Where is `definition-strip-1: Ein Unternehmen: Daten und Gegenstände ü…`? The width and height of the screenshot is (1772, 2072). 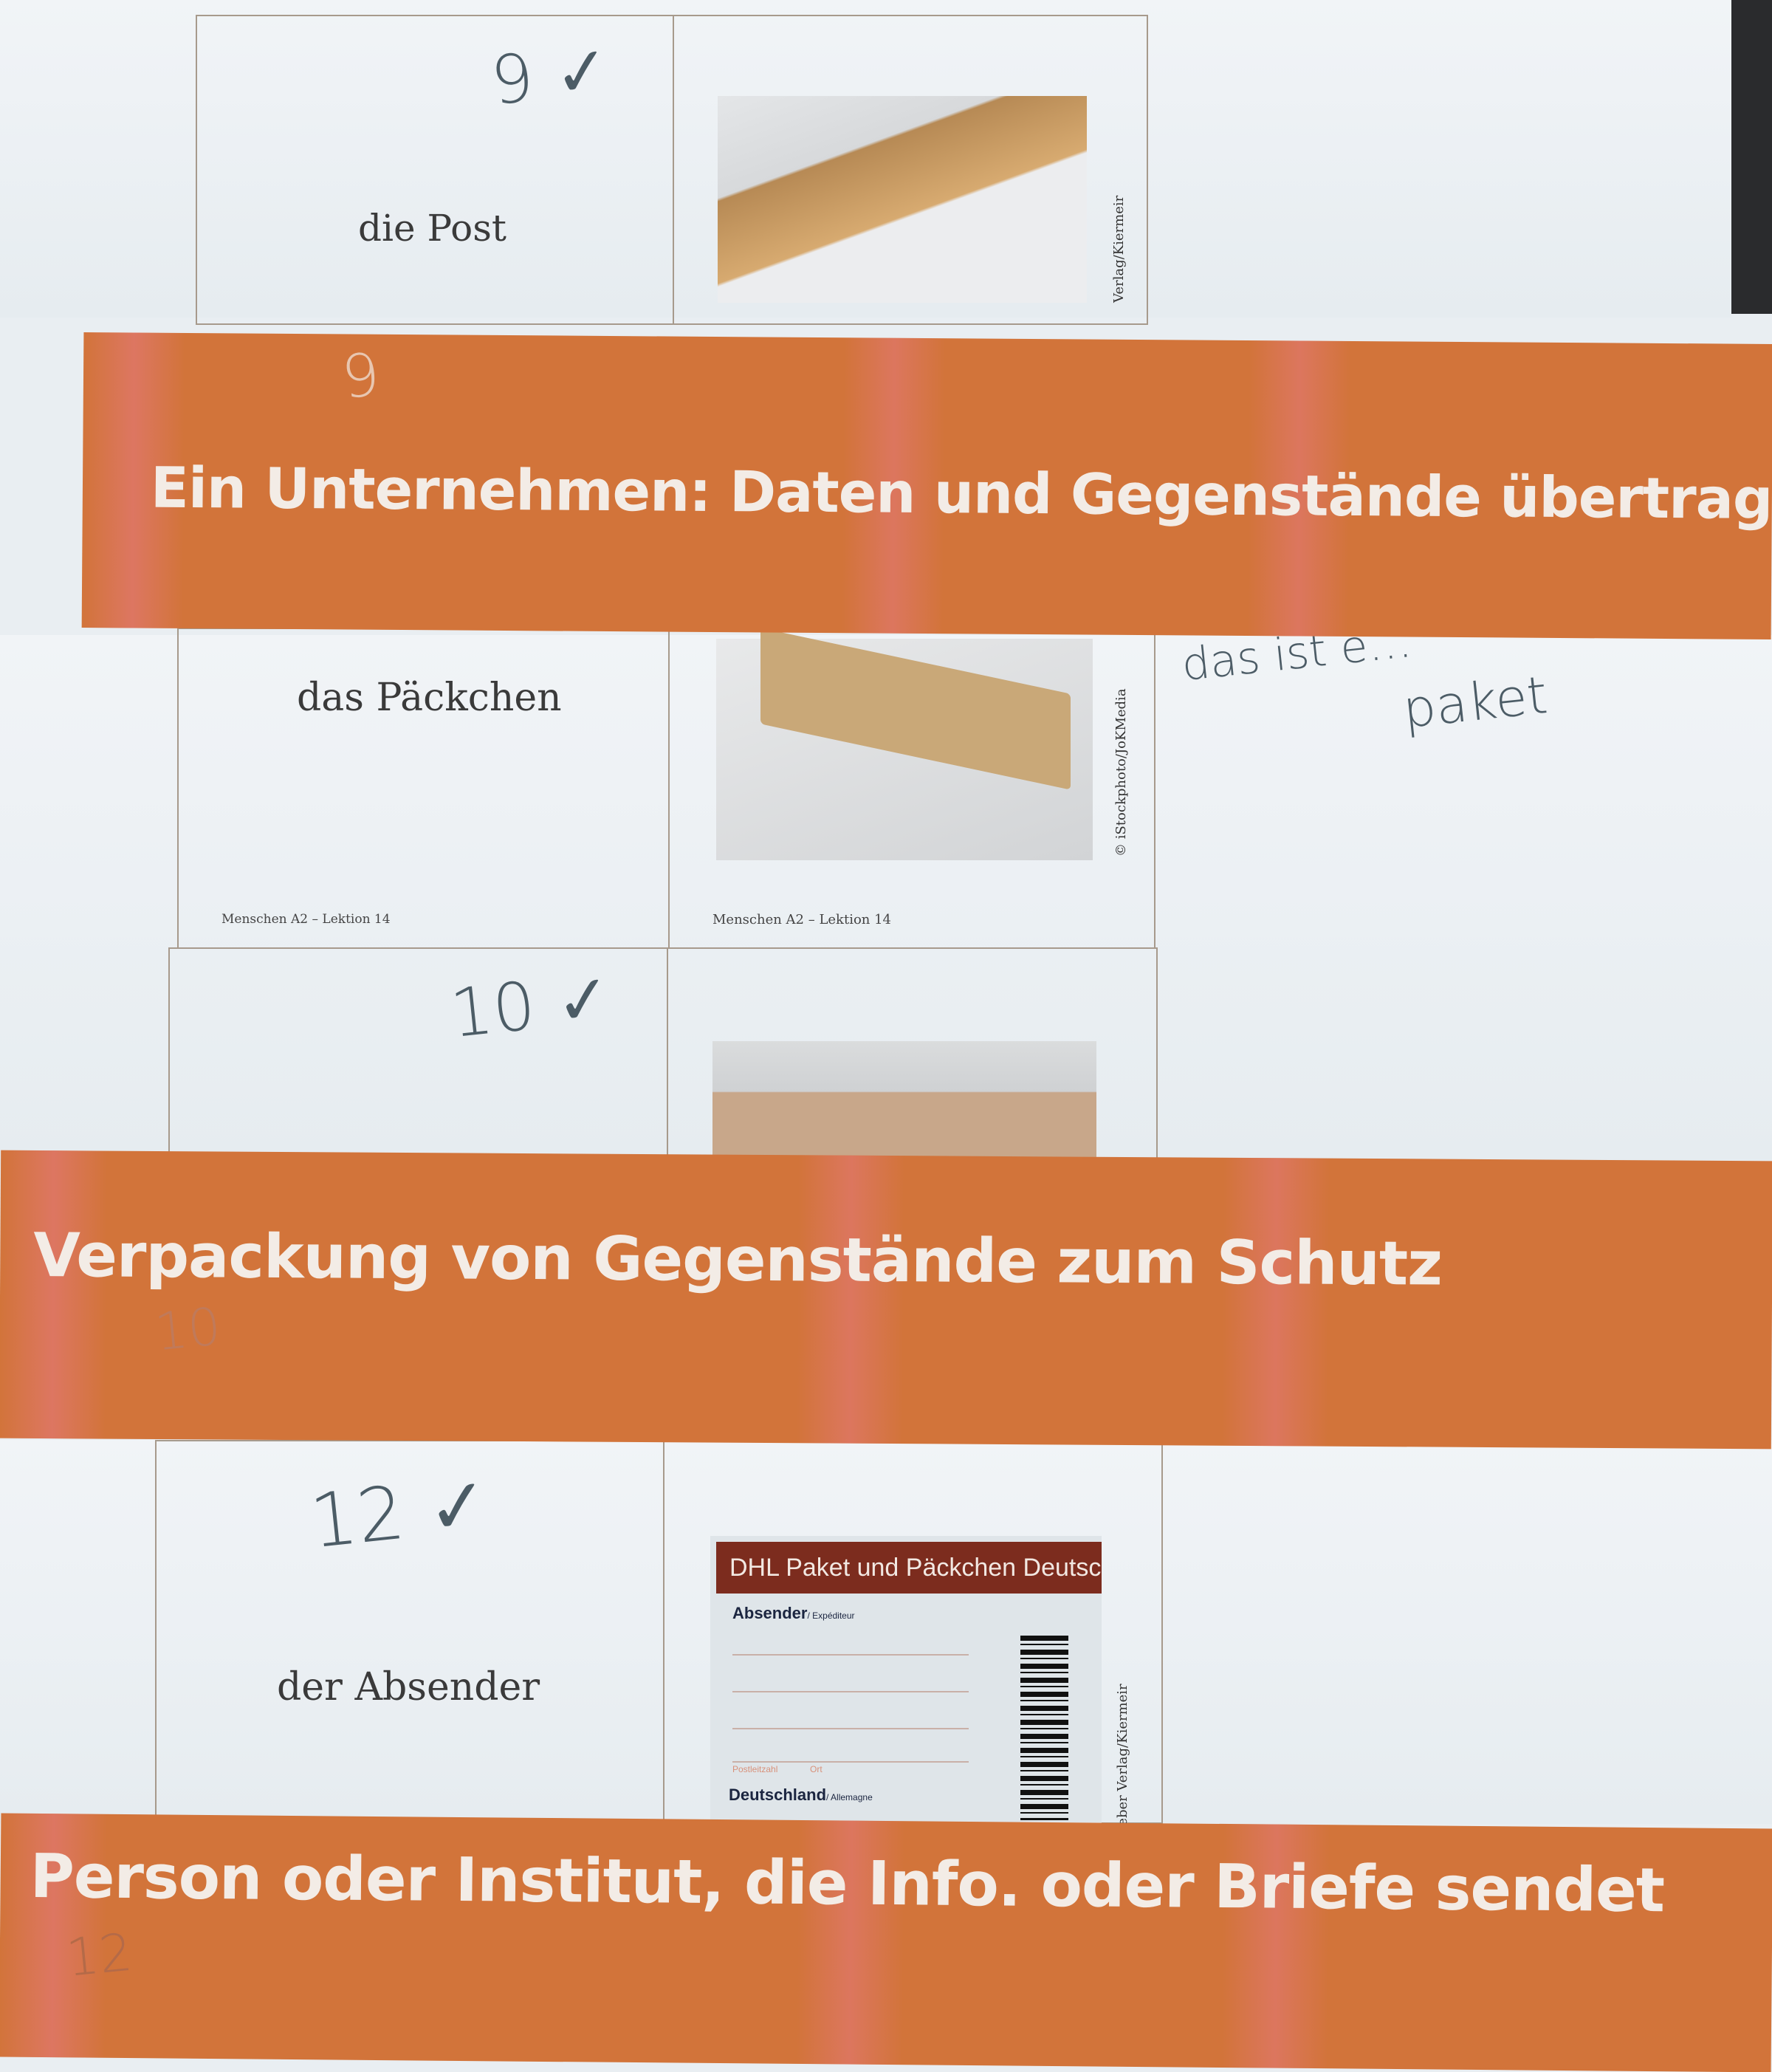
definition-strip-1: Ein Unternehmen: Daten und Gegenstände ü… is located at coordinates (926, 485).